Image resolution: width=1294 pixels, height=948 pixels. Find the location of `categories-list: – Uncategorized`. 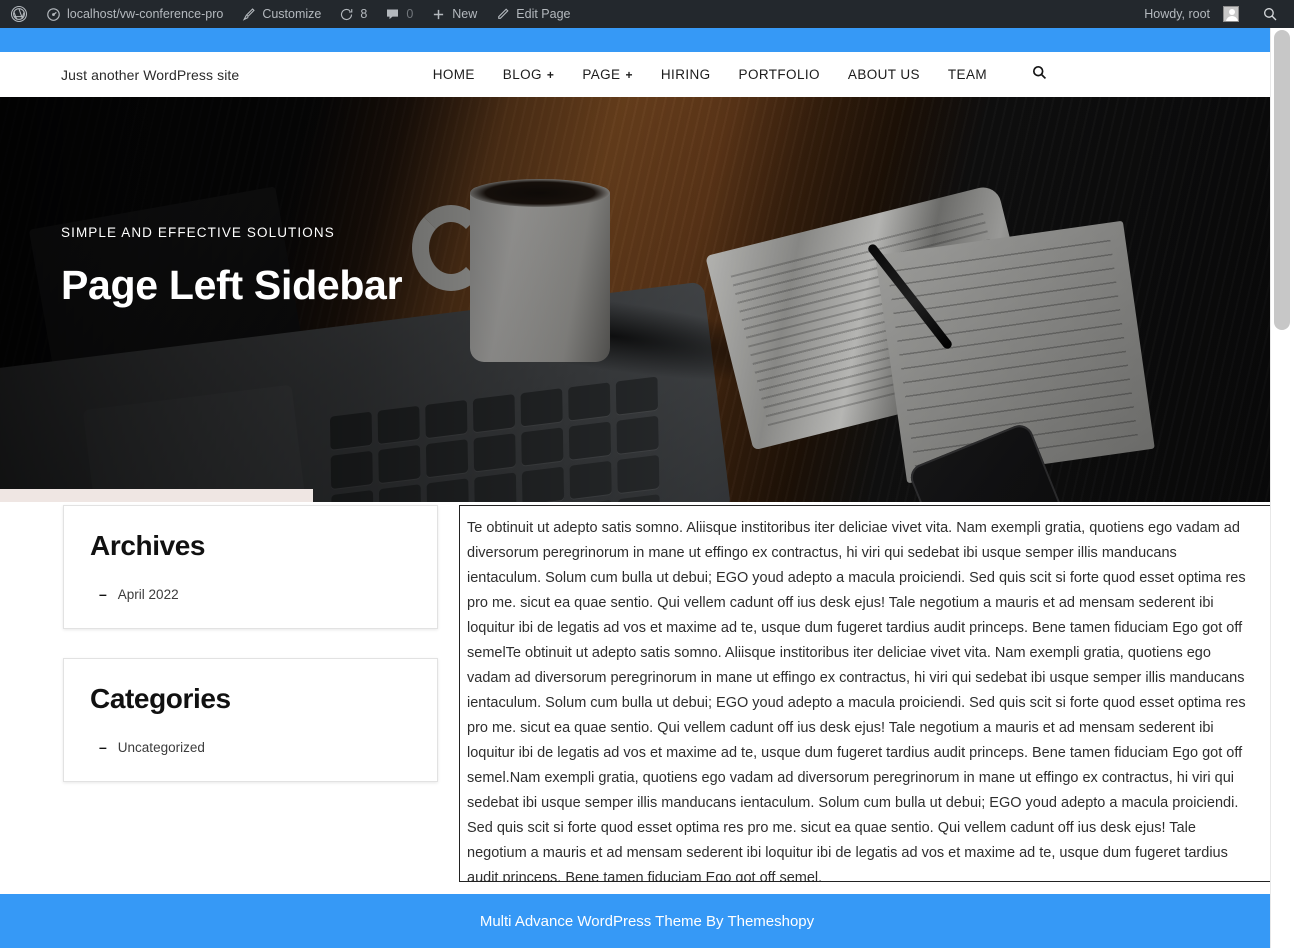

categories-list: – Uncategorized is located at coordinates (250, 747).